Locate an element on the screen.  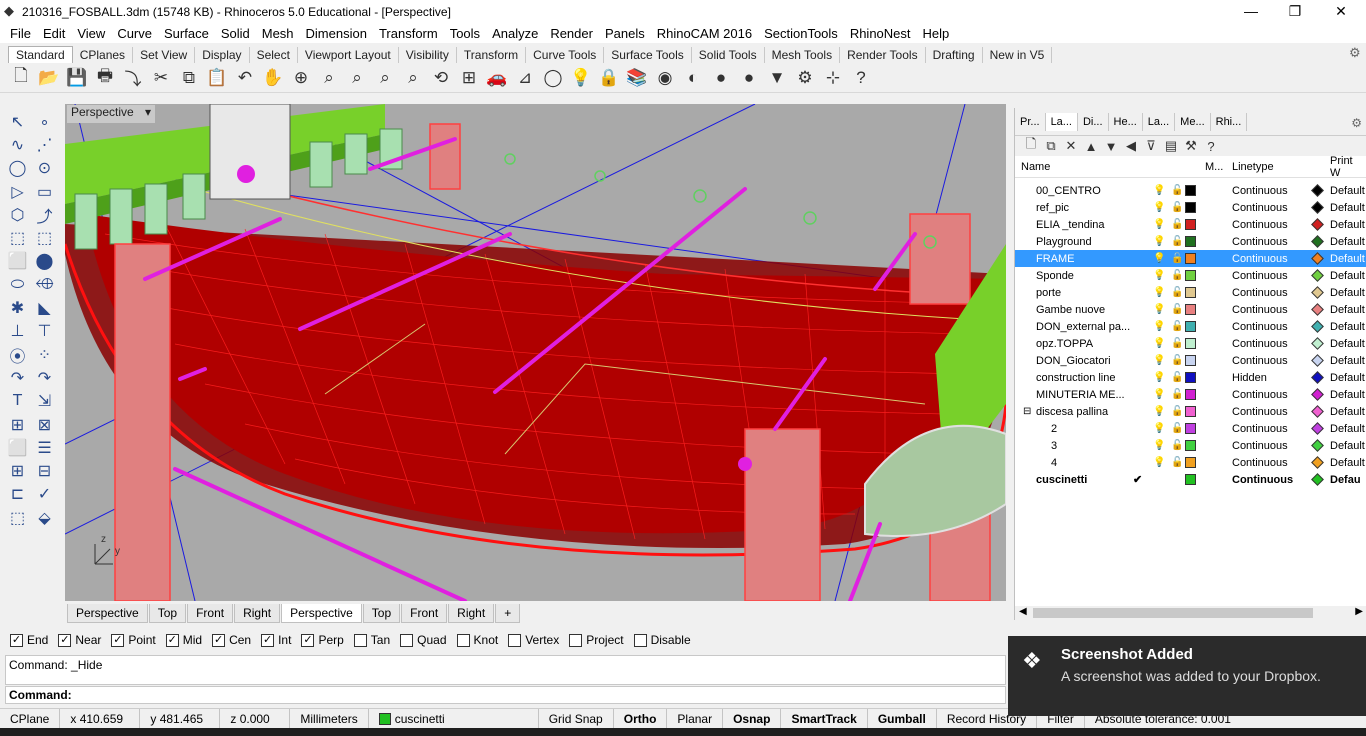
left-tool-icon: ◣ is located at coordinates (44, 307).